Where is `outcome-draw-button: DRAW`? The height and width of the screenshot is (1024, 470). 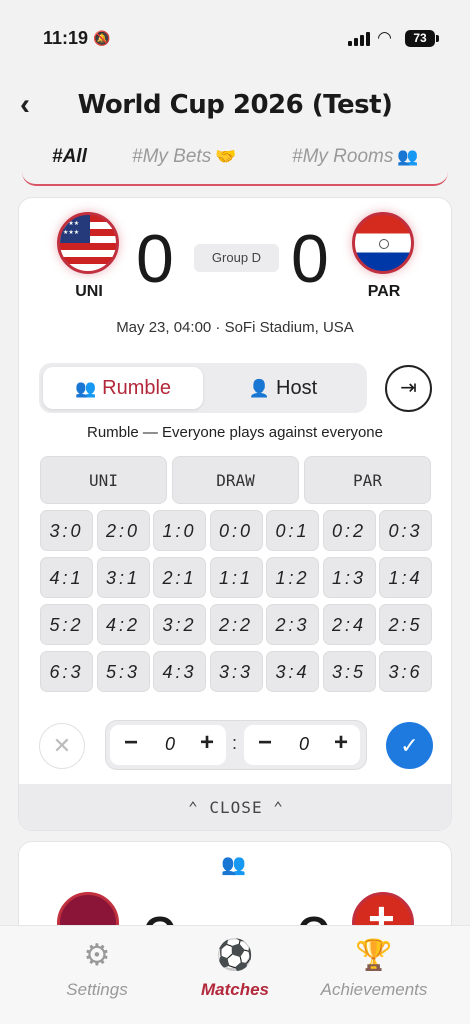 outcome-draw-button: DRAW is located at coordinates (235, 480).